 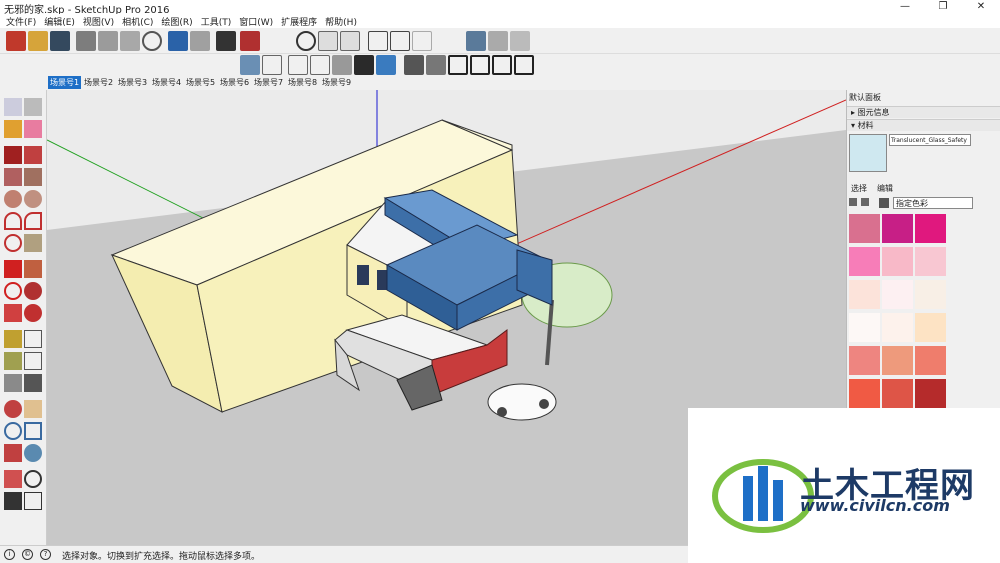 I want to click on menu-view: 视图(V), so click(x=98, y=21).